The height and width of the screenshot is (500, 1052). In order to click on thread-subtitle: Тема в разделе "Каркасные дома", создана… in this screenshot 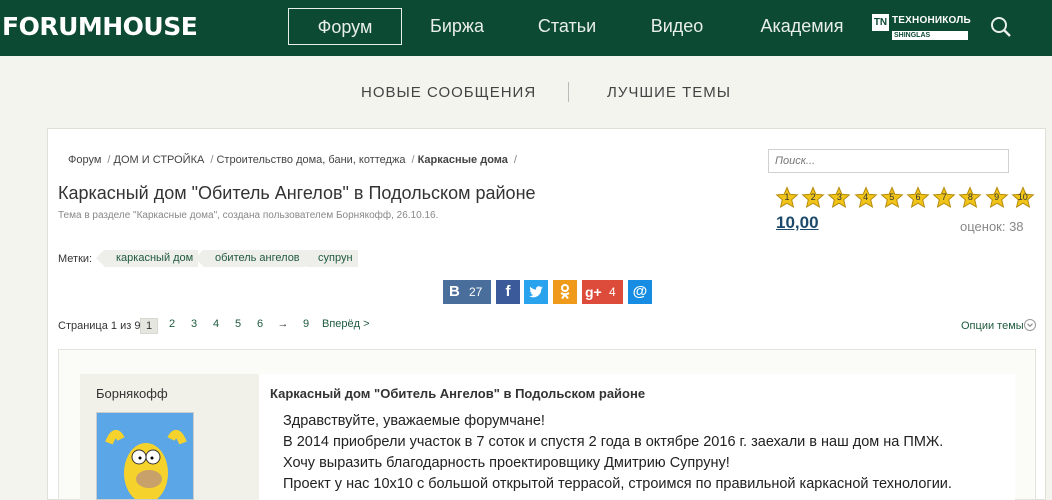, I will do `click(248, 215)`.